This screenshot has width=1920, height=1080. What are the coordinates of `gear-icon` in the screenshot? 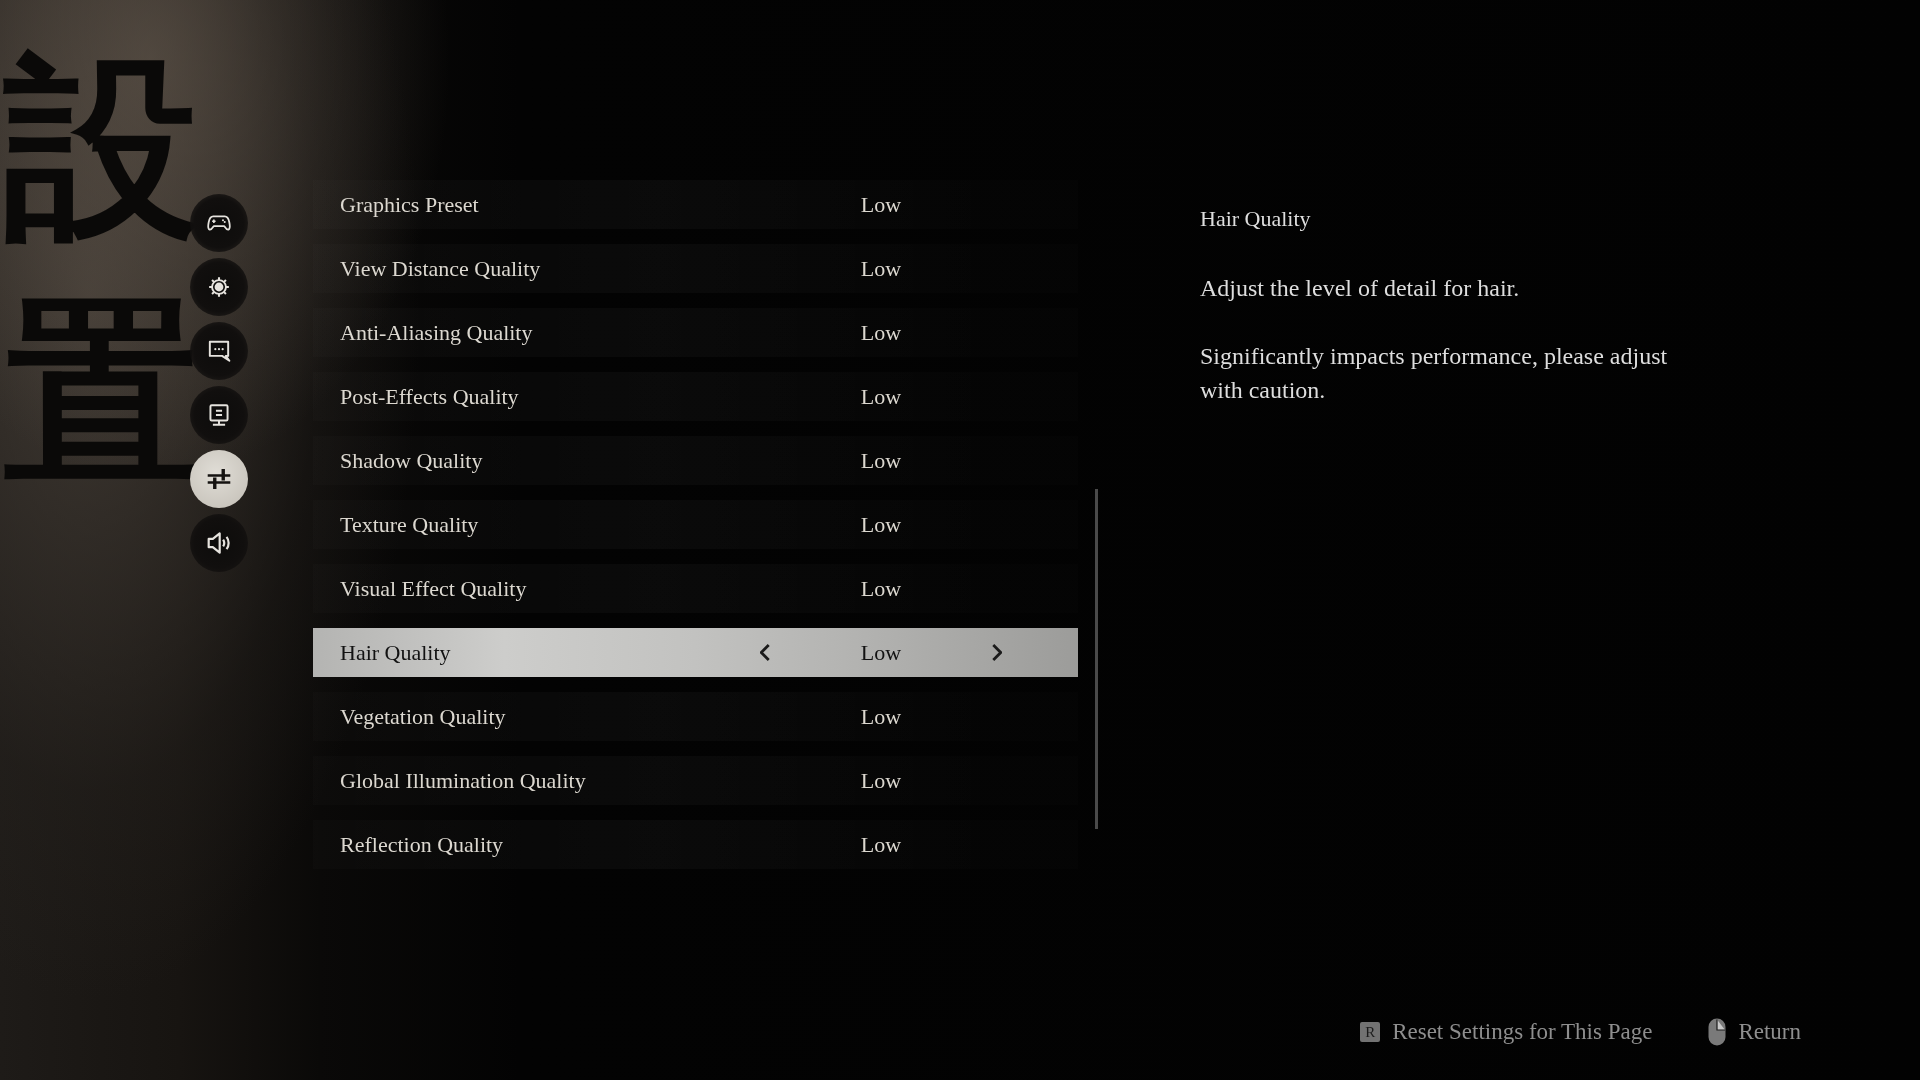 It's located at (219, 287).